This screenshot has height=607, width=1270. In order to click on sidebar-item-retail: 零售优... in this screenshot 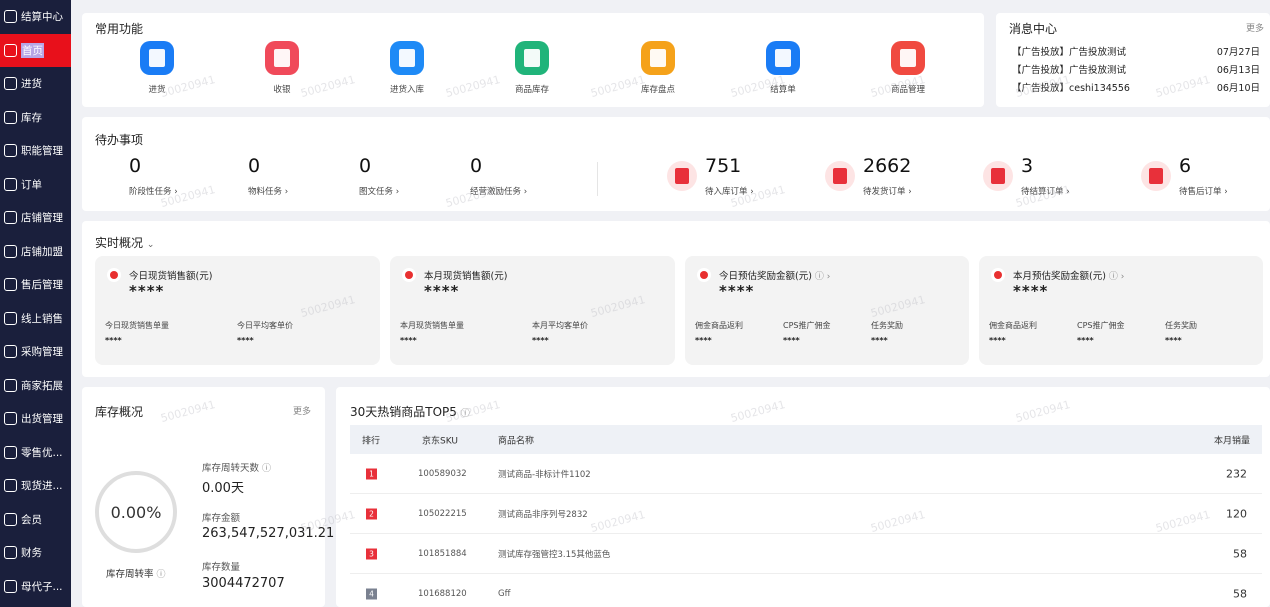, I will do `click(35, 453)`.